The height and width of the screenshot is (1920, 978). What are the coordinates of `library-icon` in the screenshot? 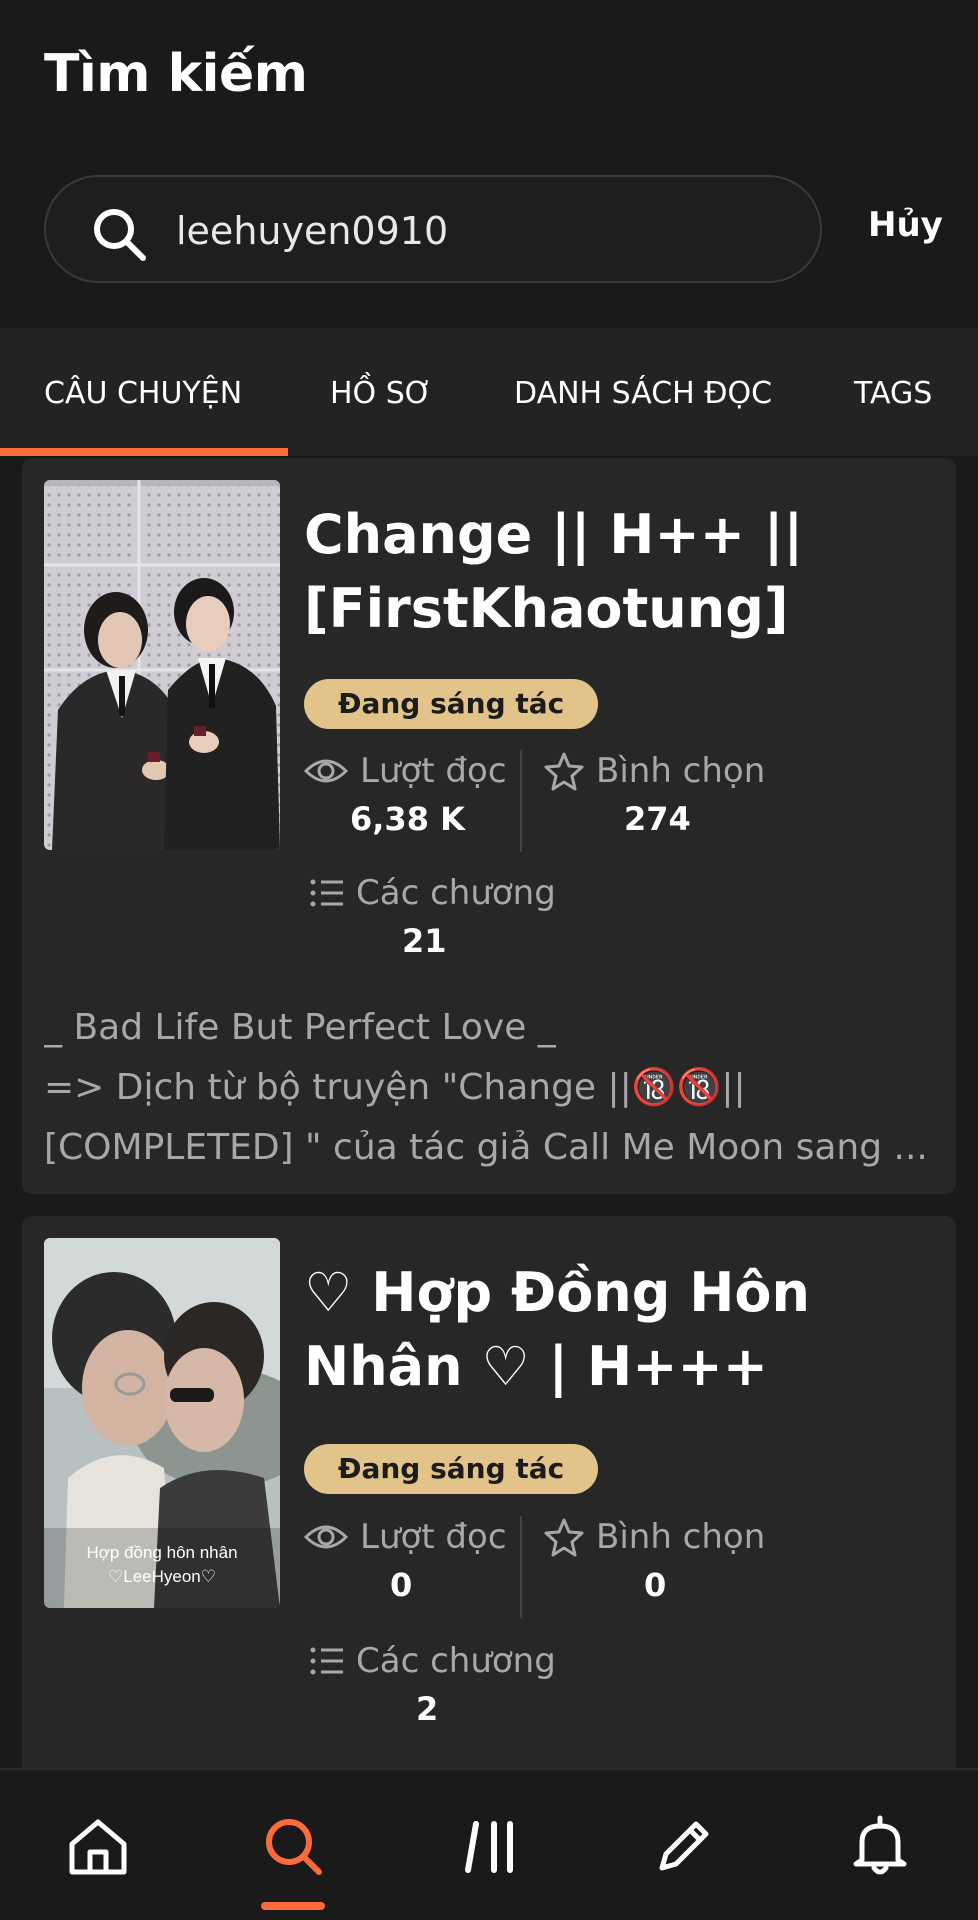 It's located at (489, 1847).